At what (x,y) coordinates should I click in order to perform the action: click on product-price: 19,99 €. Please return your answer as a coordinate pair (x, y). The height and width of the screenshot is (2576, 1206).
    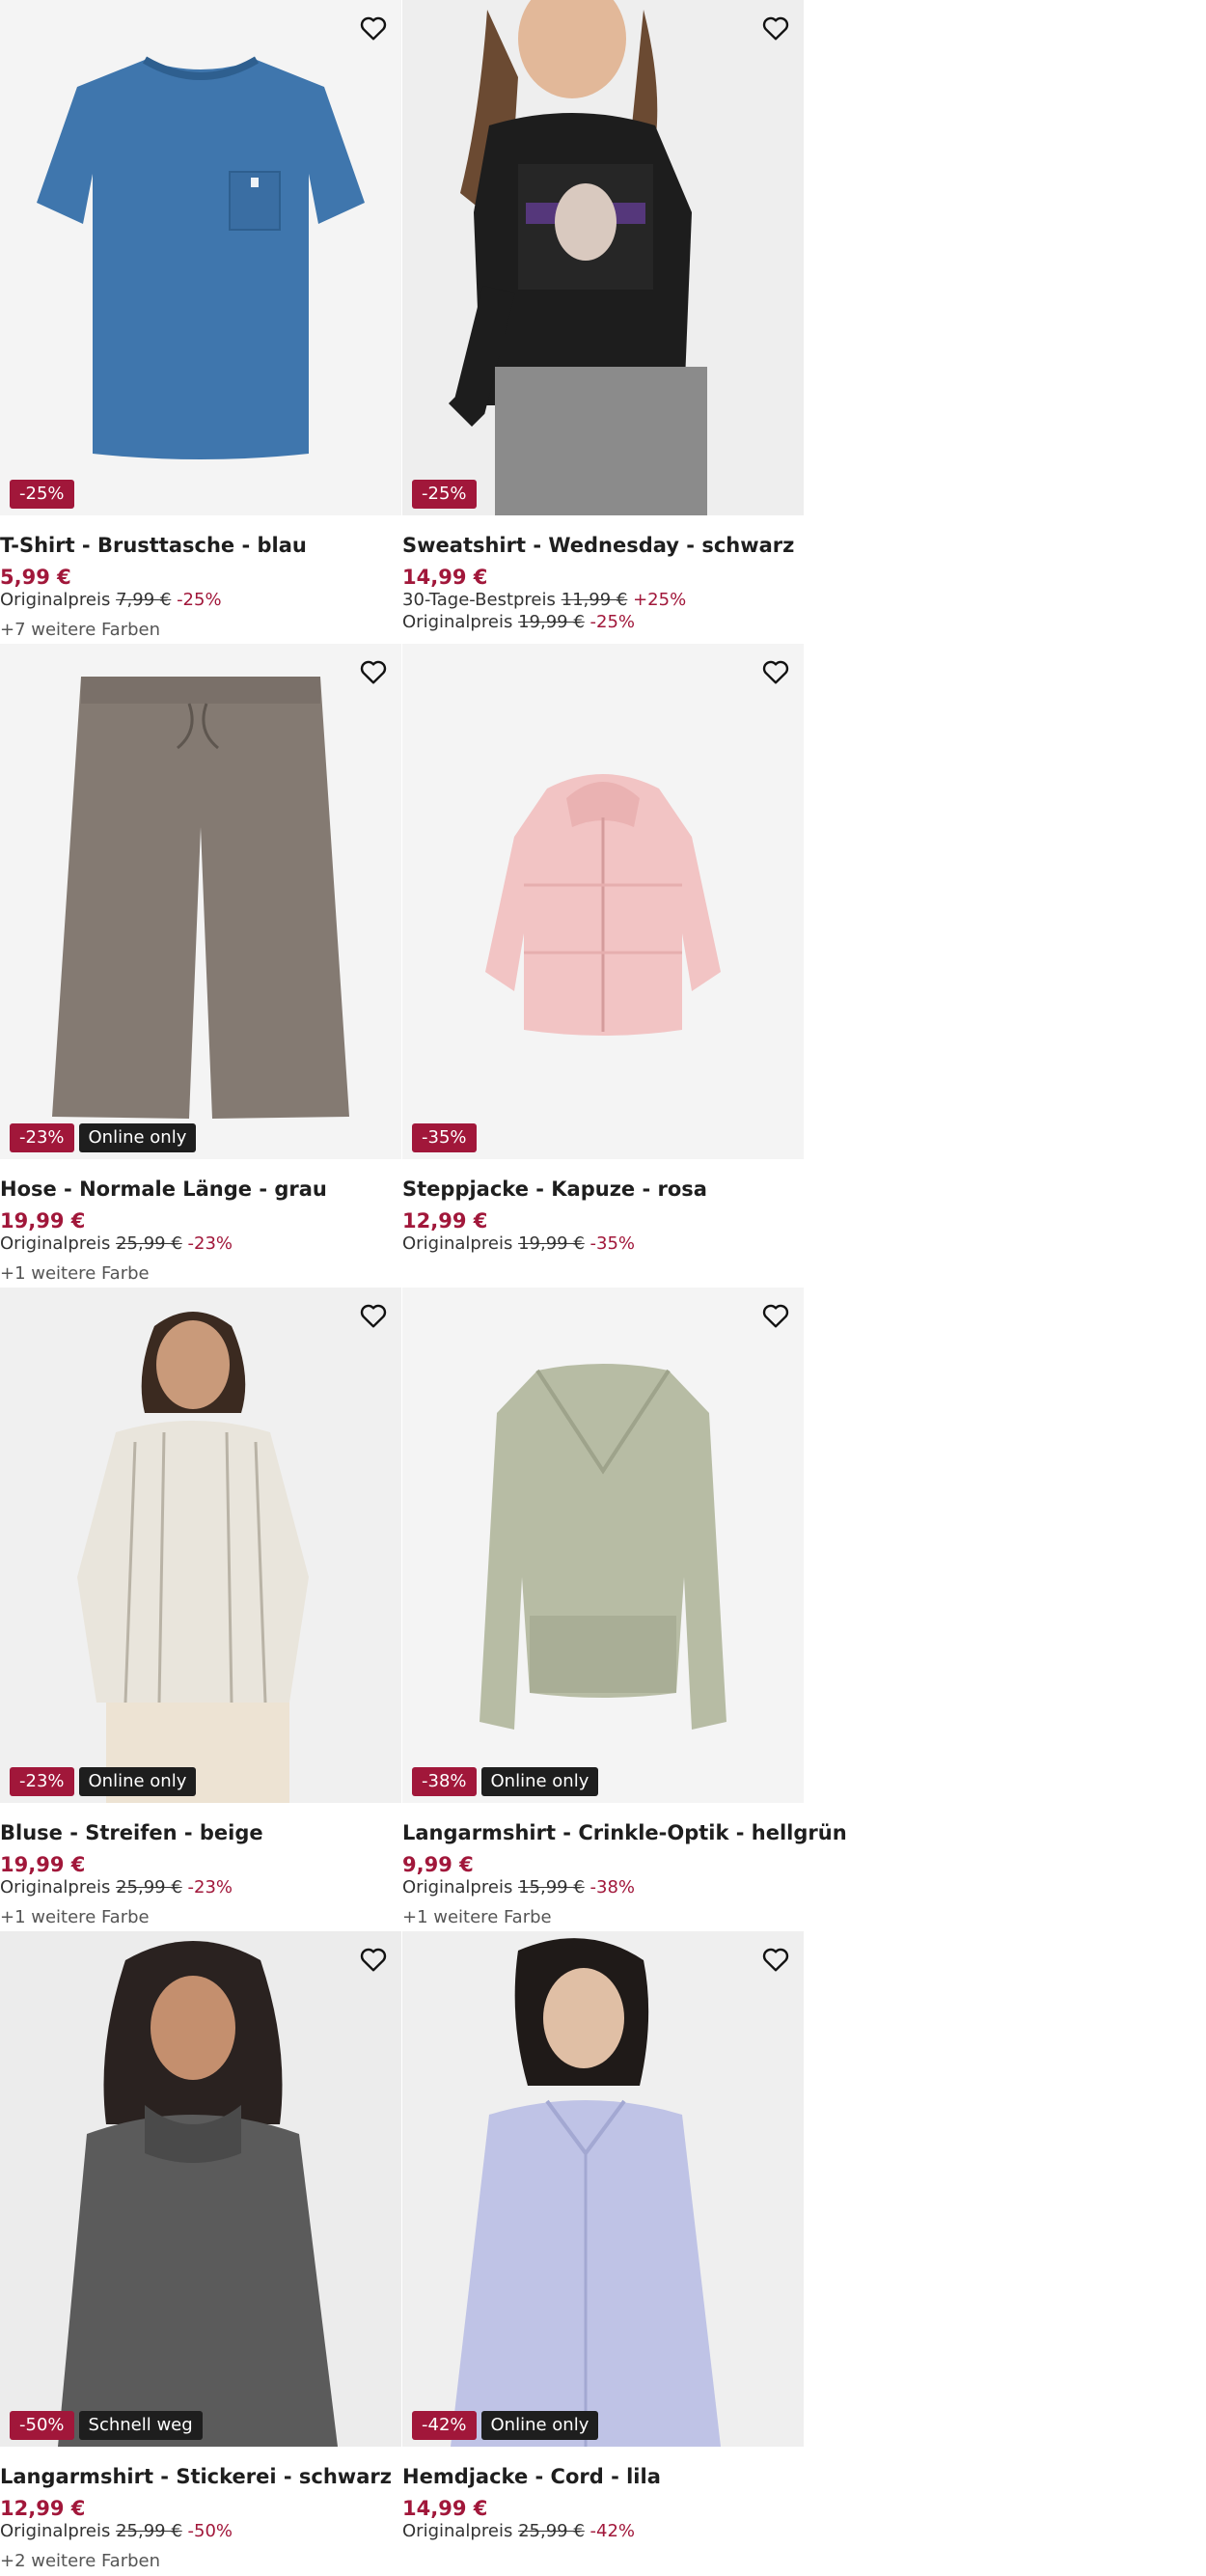
    Looking at the image, I should click on (43, 1864).